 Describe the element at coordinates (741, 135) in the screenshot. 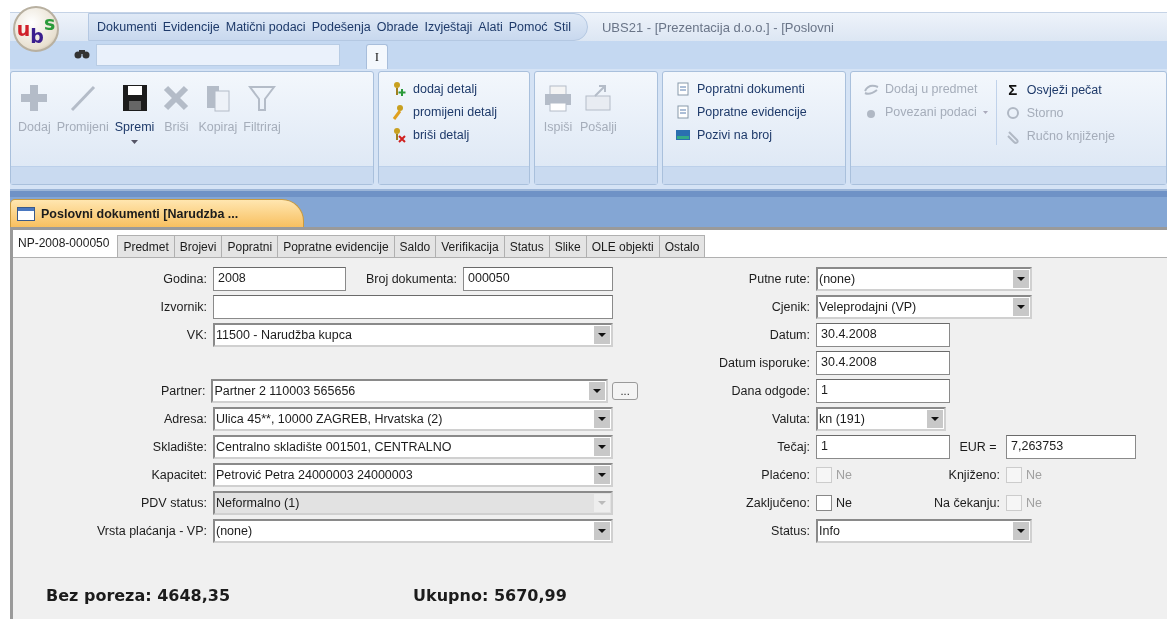

I see `toolbar-button: Pozivi na broj` at that location.